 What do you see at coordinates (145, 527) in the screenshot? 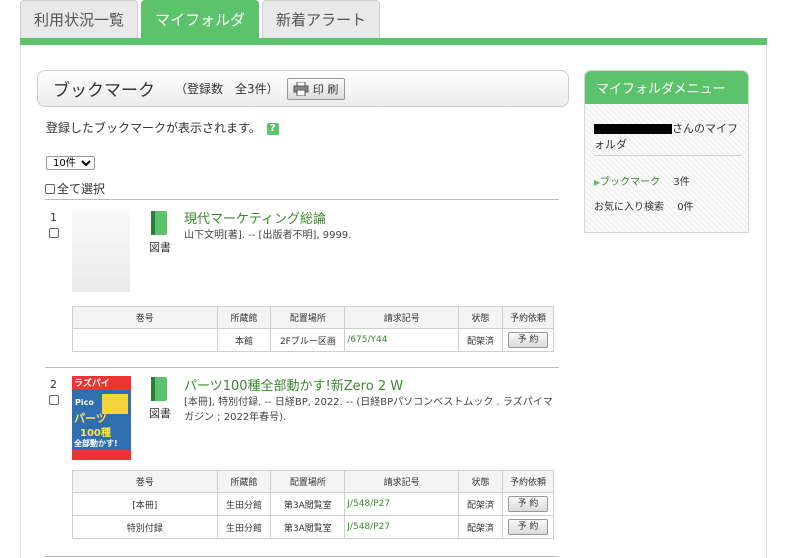
I see `cell-volume: 特別付録` at bounding box center [145, 527].